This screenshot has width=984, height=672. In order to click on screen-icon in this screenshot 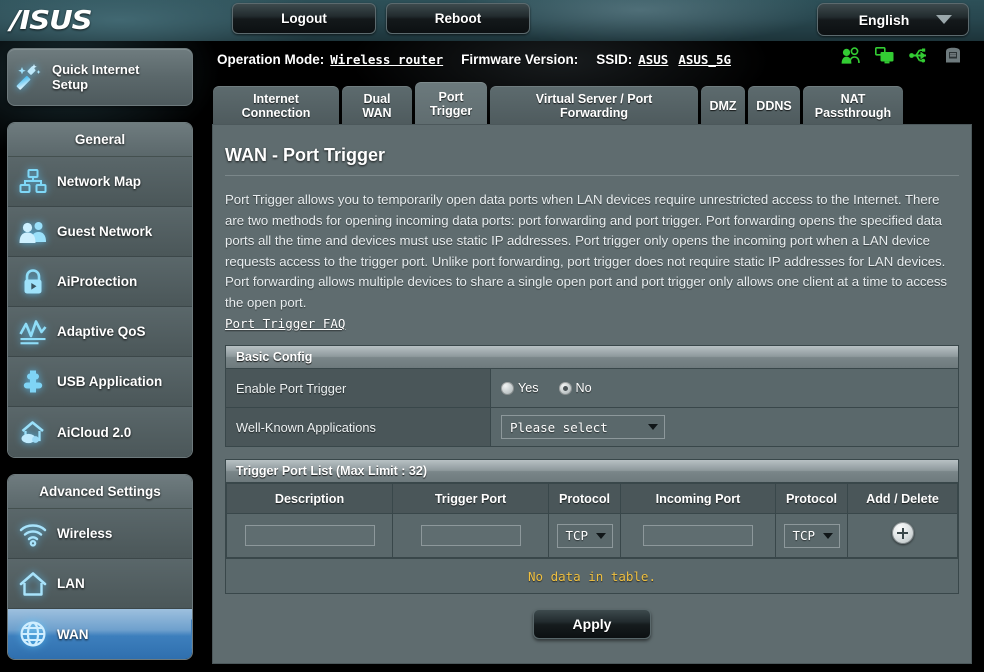, I will do `click(885, 55)`.